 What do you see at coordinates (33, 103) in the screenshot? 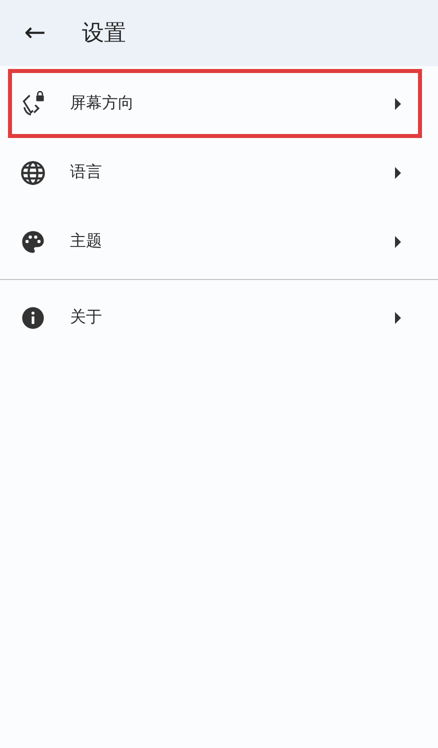
I see `screen-rotation-lock-icon` at bounding box center [33, 103].